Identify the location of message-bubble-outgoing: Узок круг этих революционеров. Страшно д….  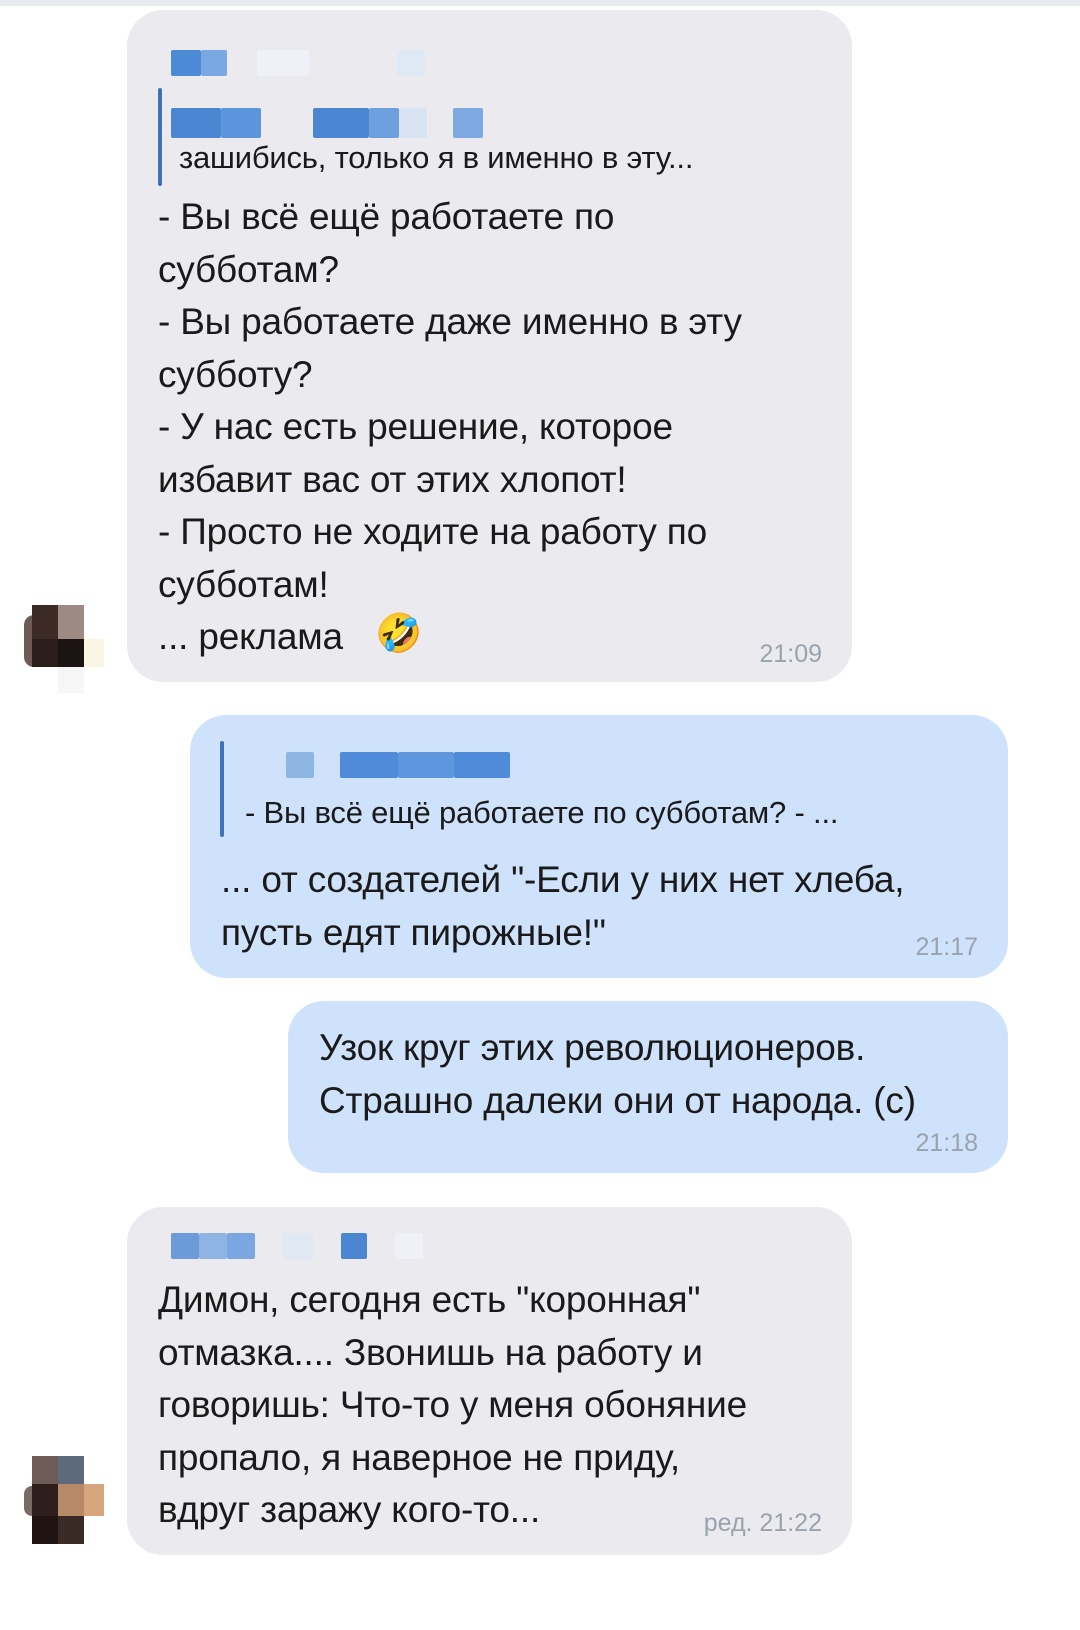
(648, 1087).